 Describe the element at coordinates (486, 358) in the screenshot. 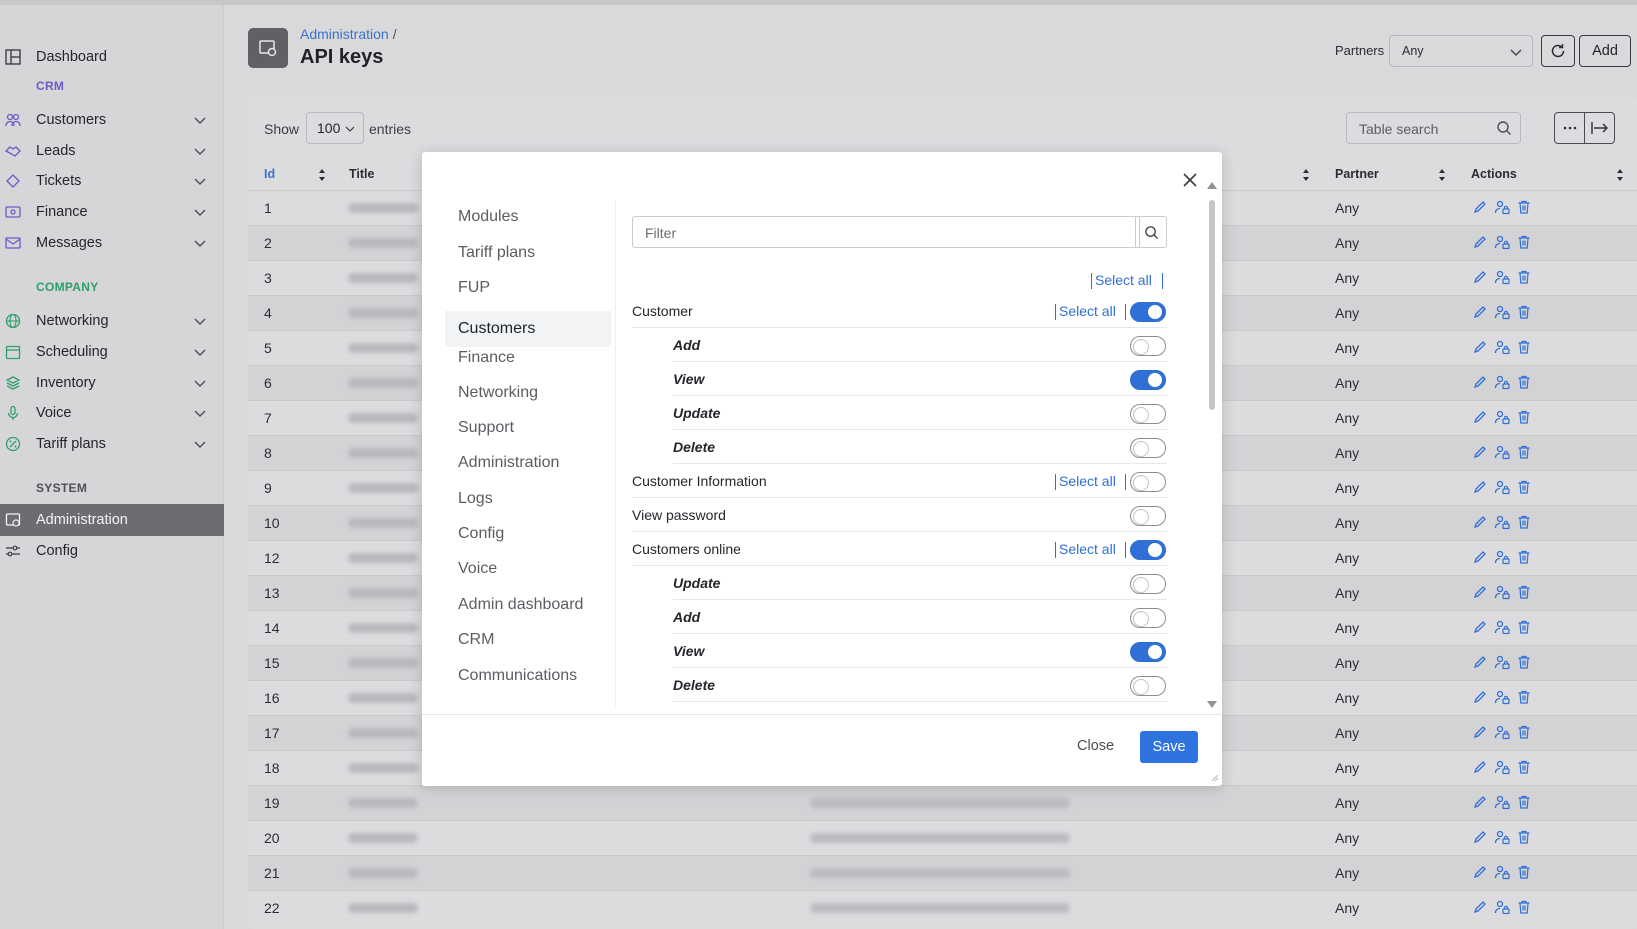

I see `category-item-finance: Finance` at that location.